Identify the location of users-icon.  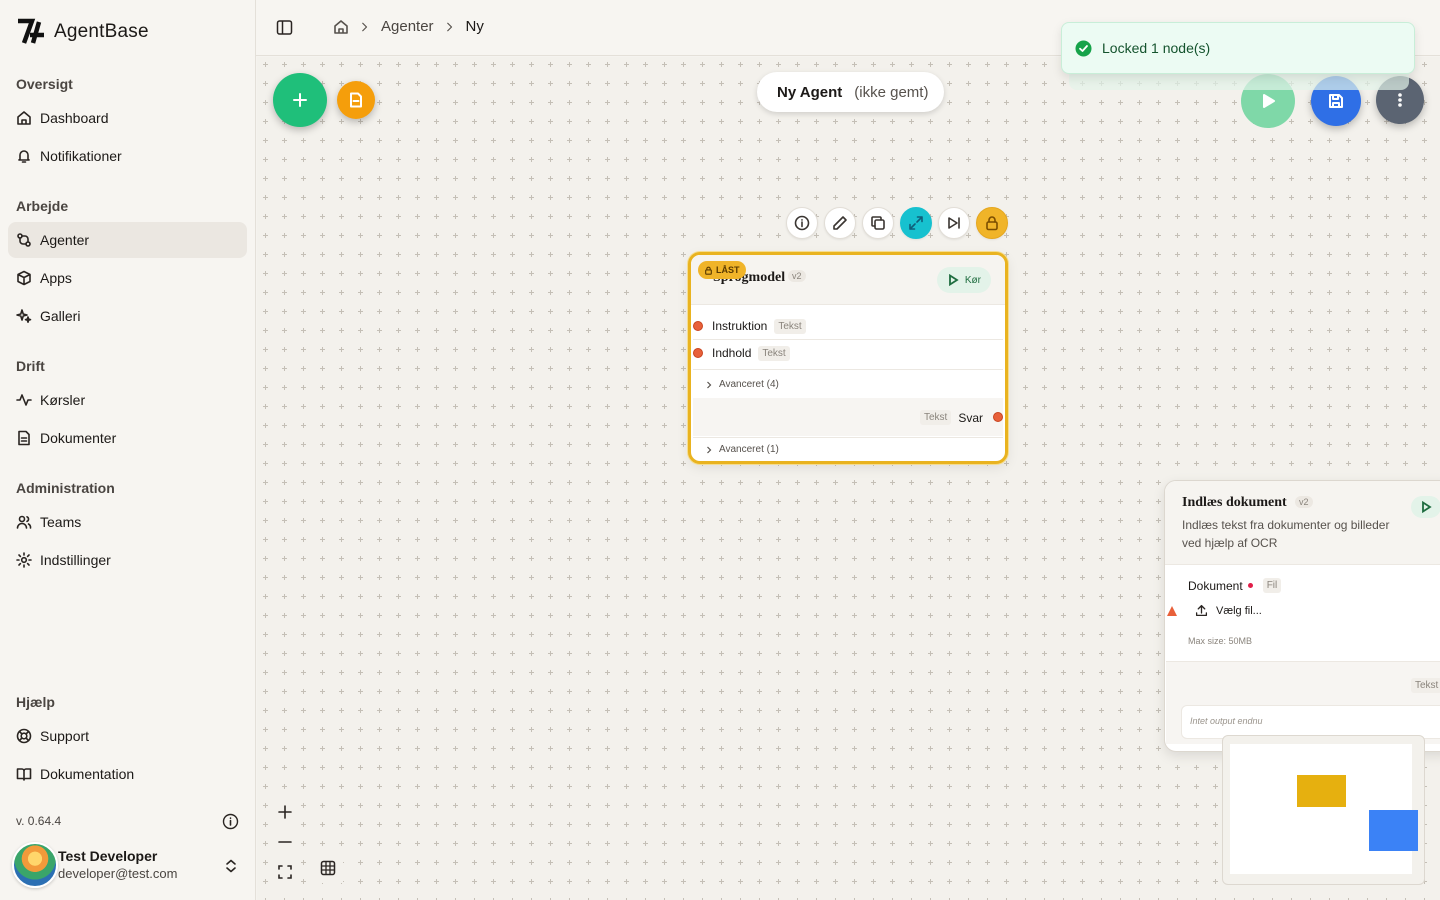
(24, 522).